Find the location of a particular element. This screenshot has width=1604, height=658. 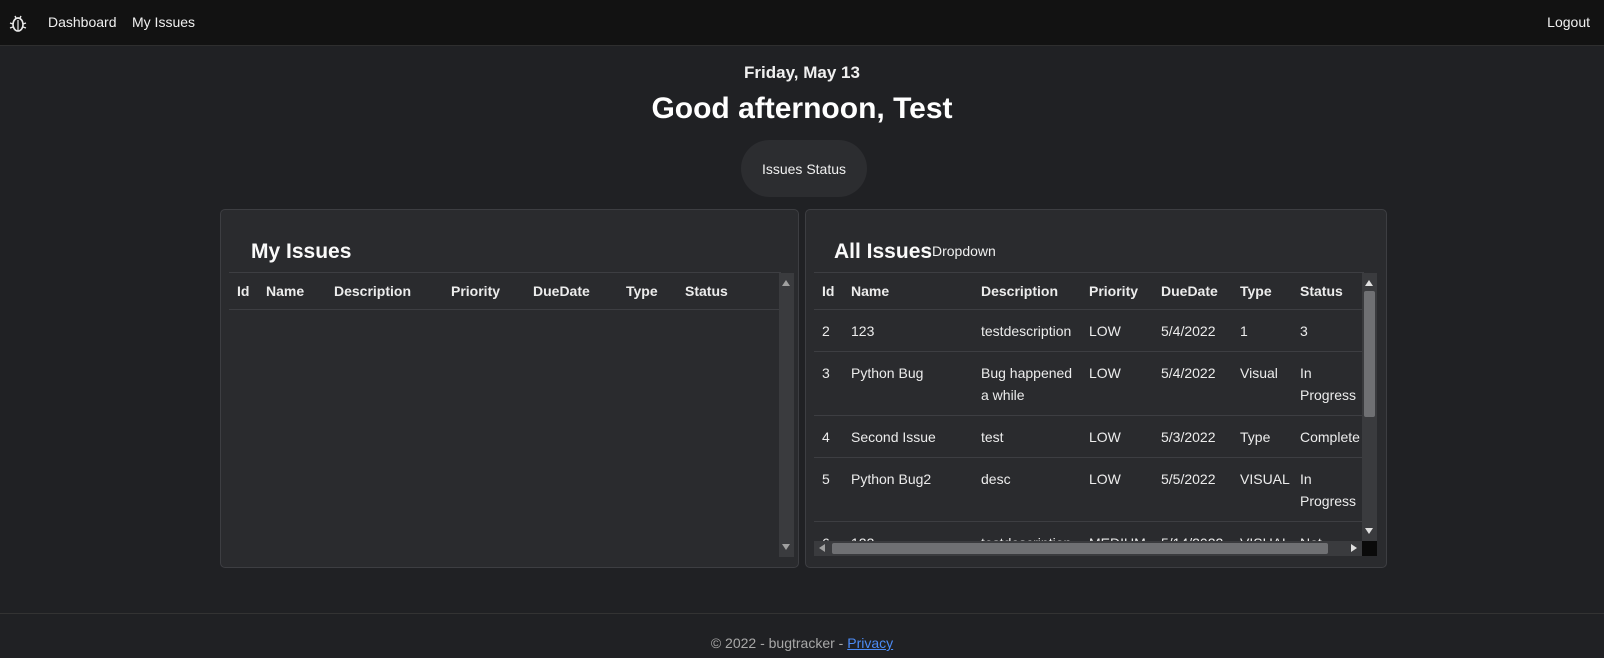

scrollbar-corner is located at coordinates (1369, 548).